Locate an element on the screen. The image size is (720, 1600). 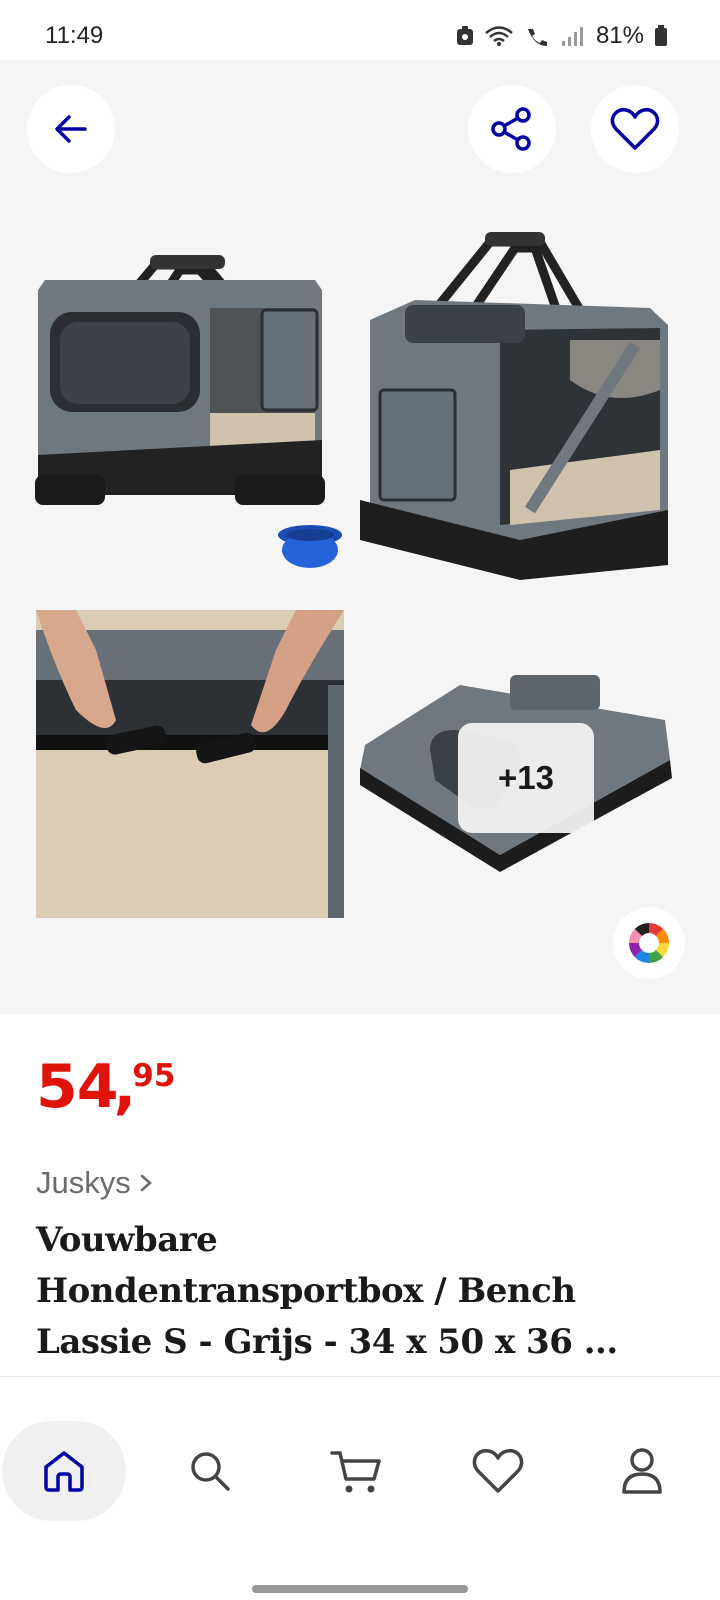
favorite-button is located at coordinates (635, 129).